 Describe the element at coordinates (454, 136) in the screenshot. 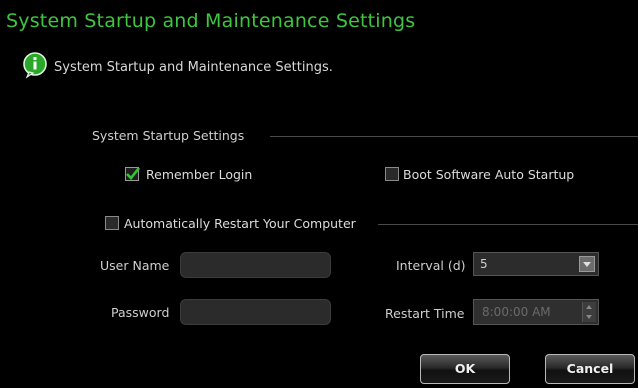

I see `group-divider-startup` at that location.